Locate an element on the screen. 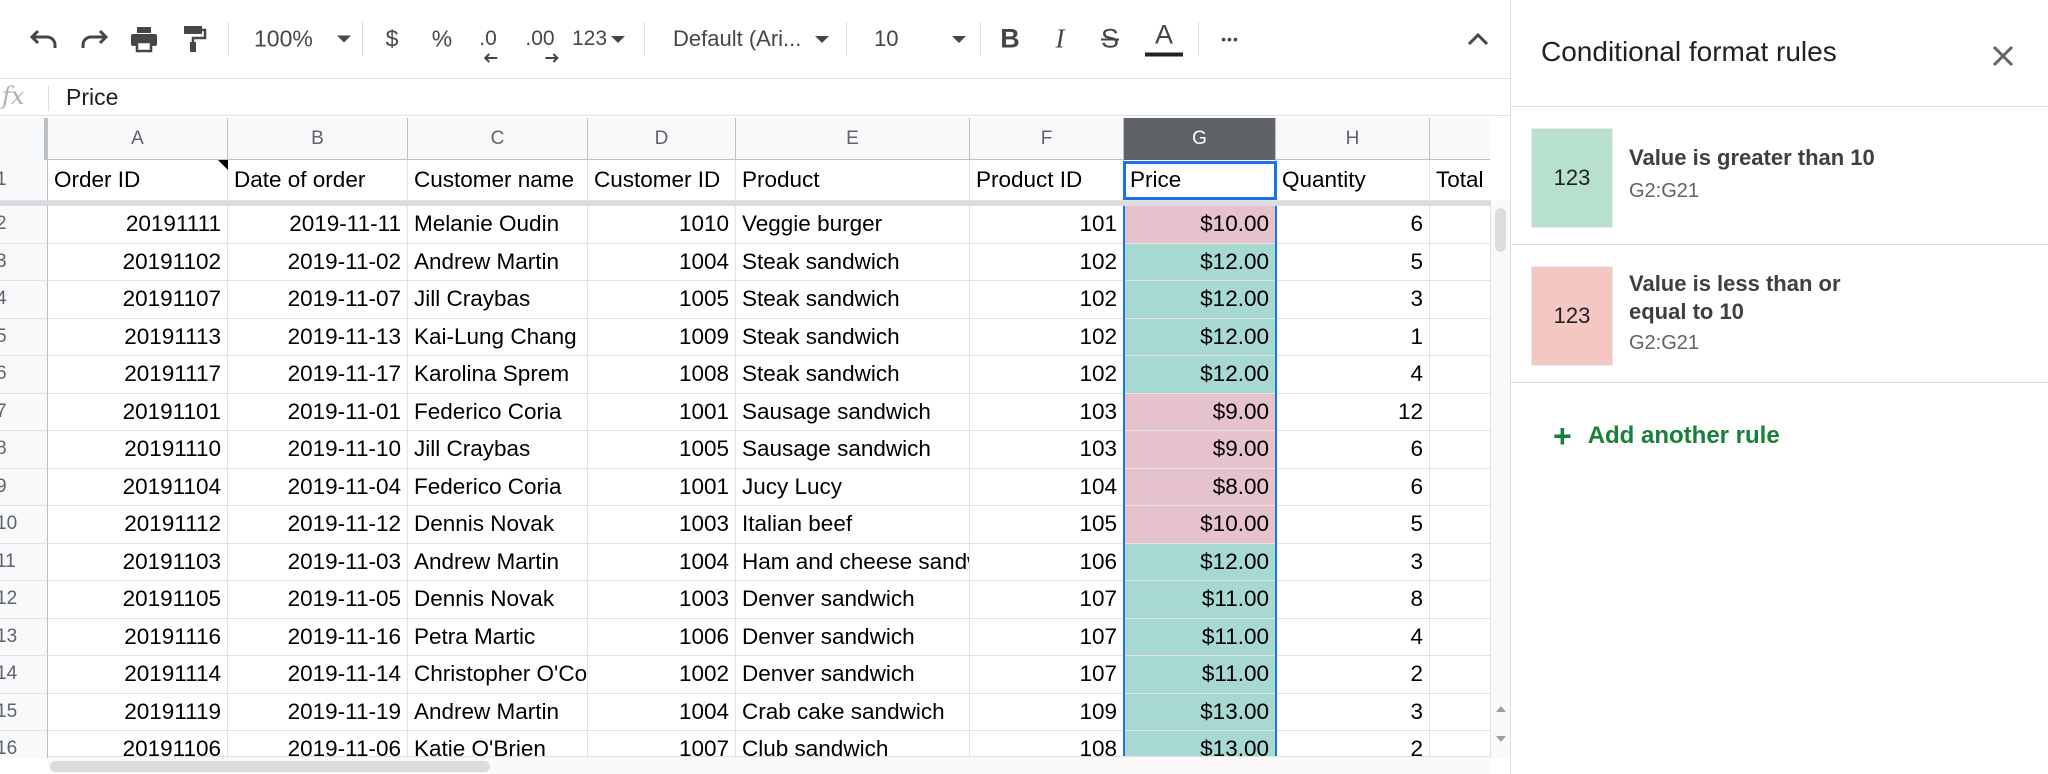 This screenshot has width=2048, height=774. table-cell: 1001 is located at coordinates (662, 412).